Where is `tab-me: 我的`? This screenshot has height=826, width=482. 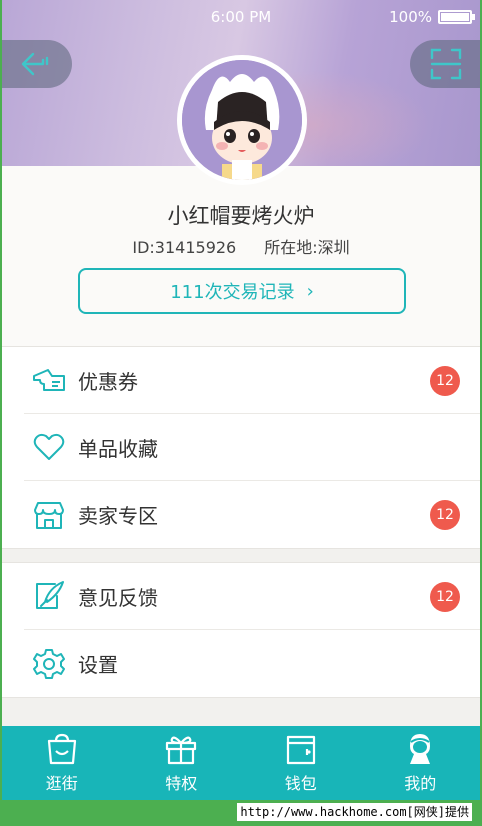
tab-me: 我的 is located at coordinates (421, 763).